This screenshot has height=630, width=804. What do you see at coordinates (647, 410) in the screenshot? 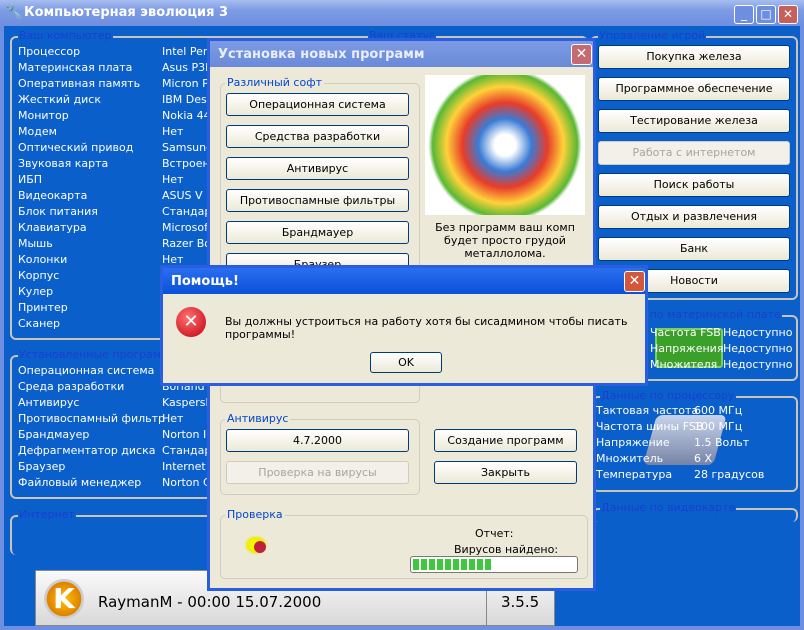
I see `row-label: Тактовая частота` at bounding box center [647, 410].